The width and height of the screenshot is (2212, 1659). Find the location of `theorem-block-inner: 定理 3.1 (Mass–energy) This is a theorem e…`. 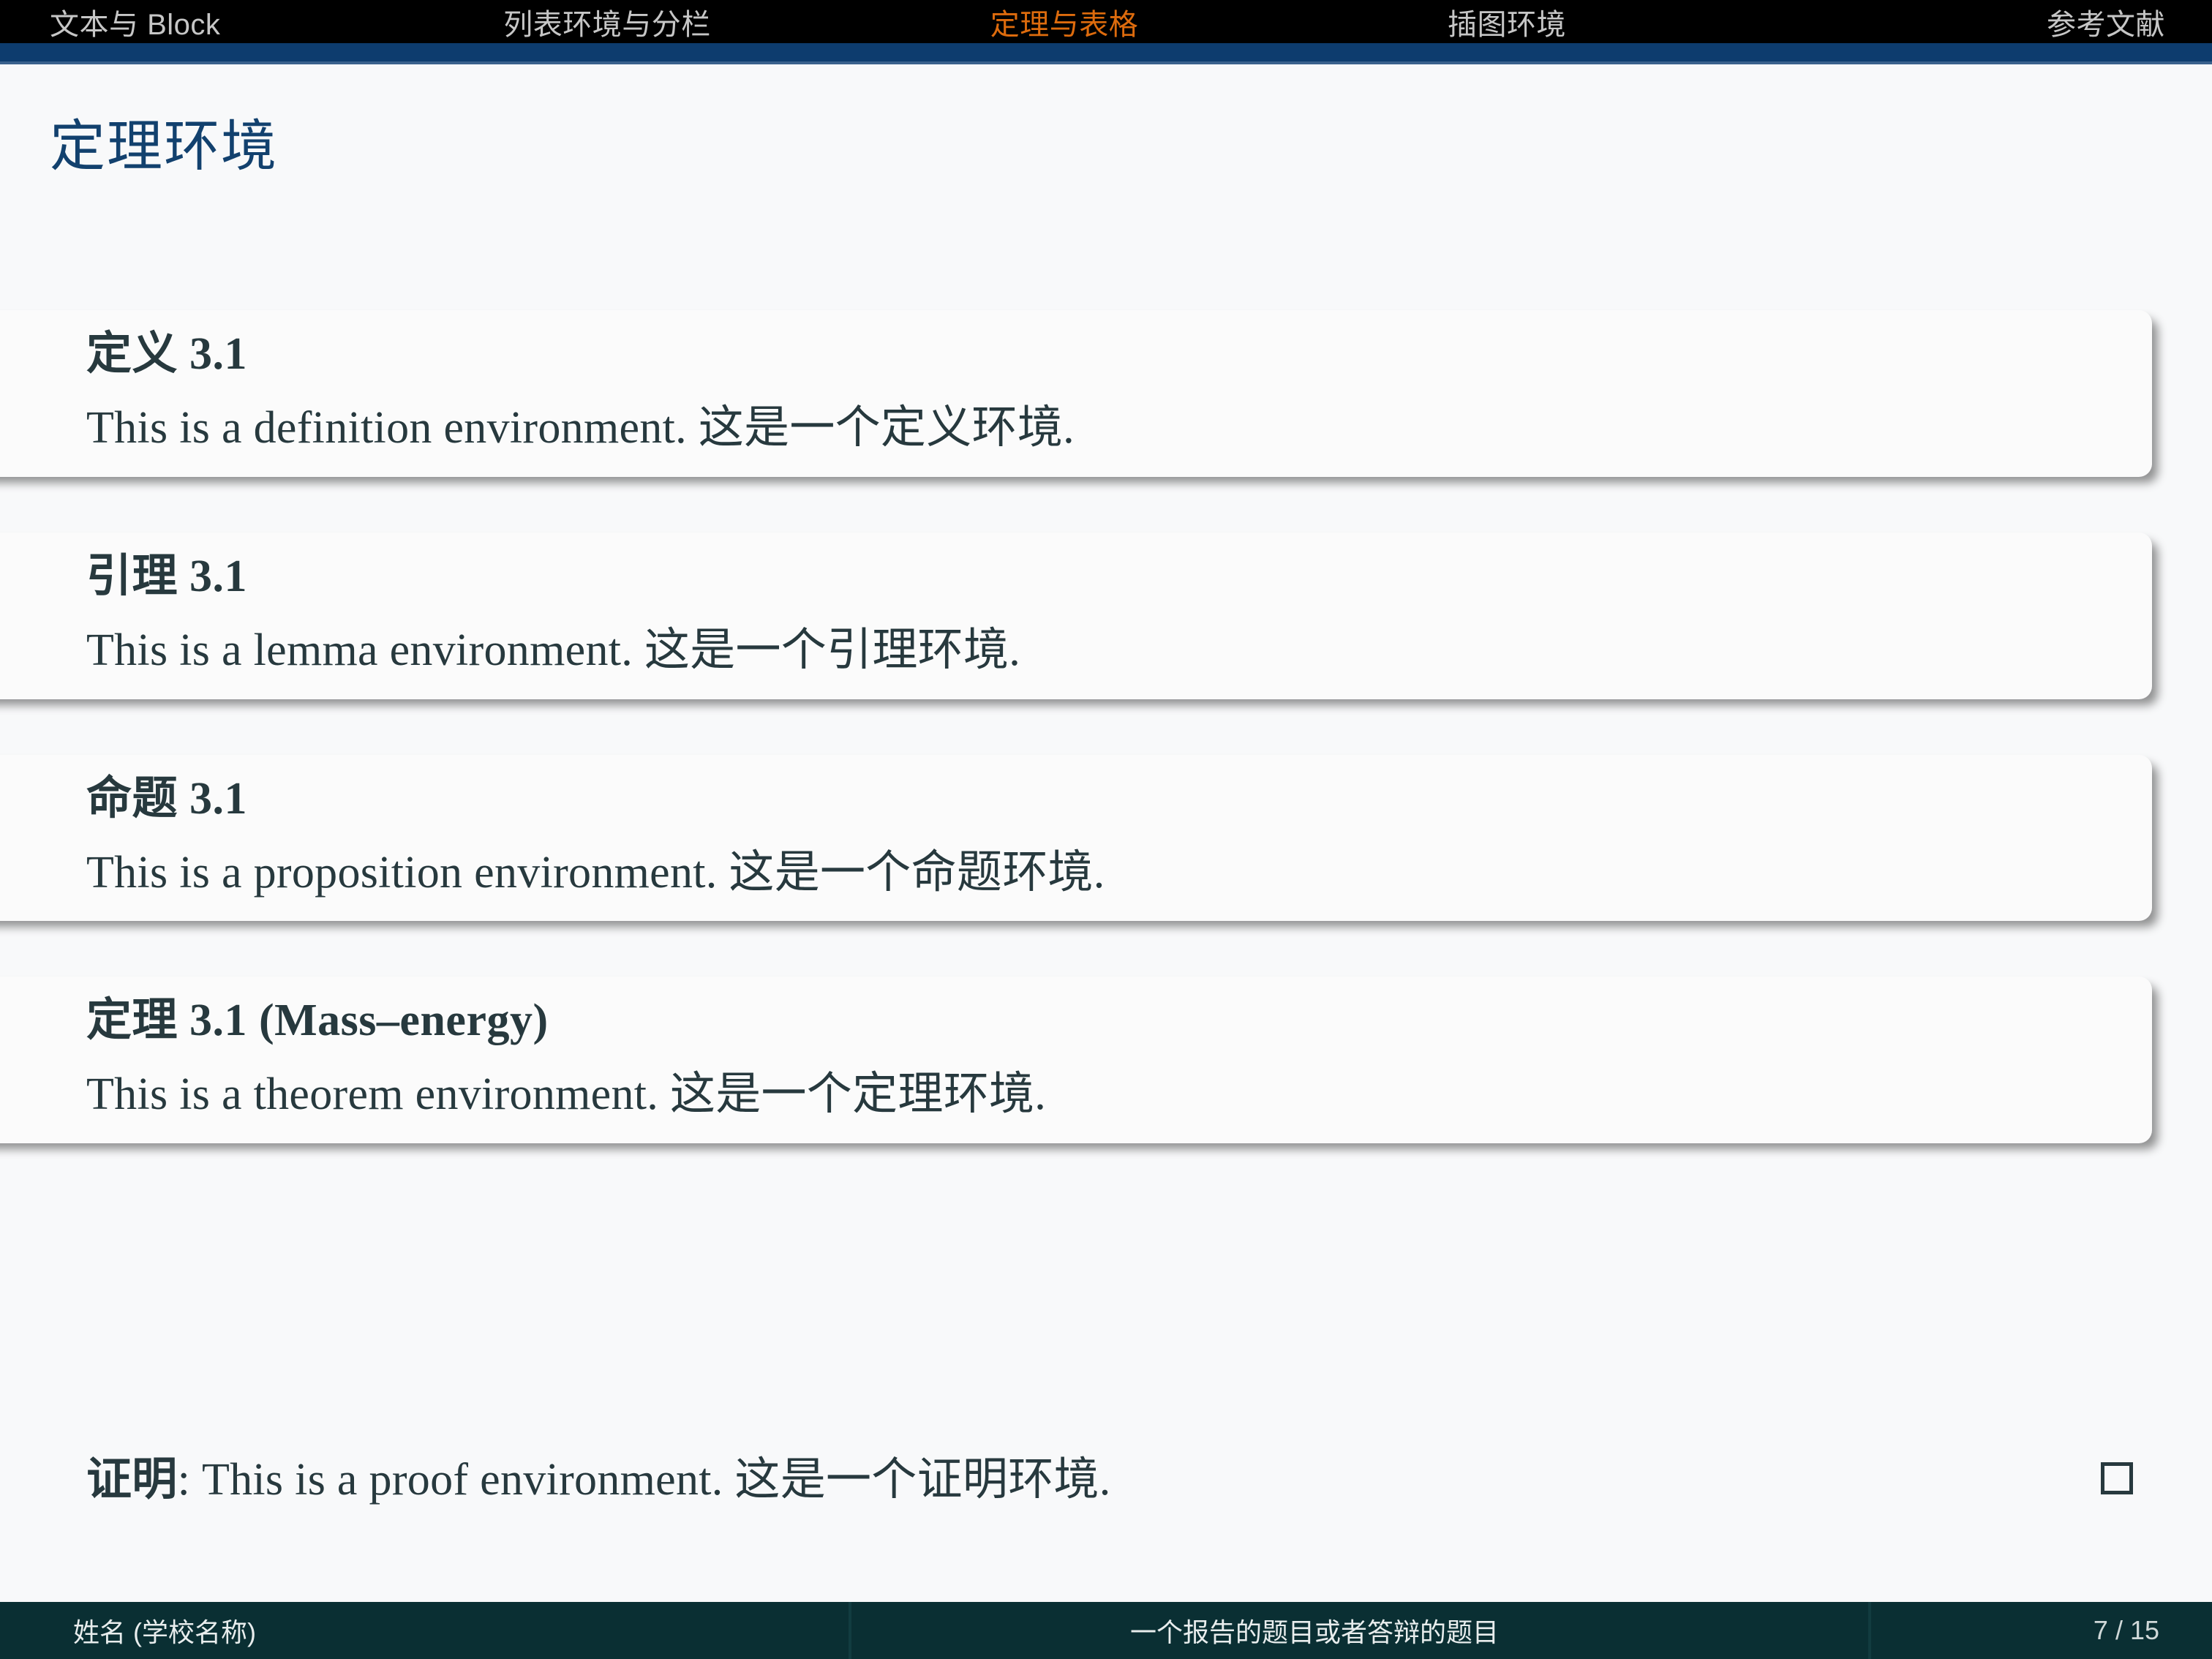

theorem-block-inner: 定理 3.1 (Mass–energy) This is a theorem e… is located at coordinates (1076, 1059).